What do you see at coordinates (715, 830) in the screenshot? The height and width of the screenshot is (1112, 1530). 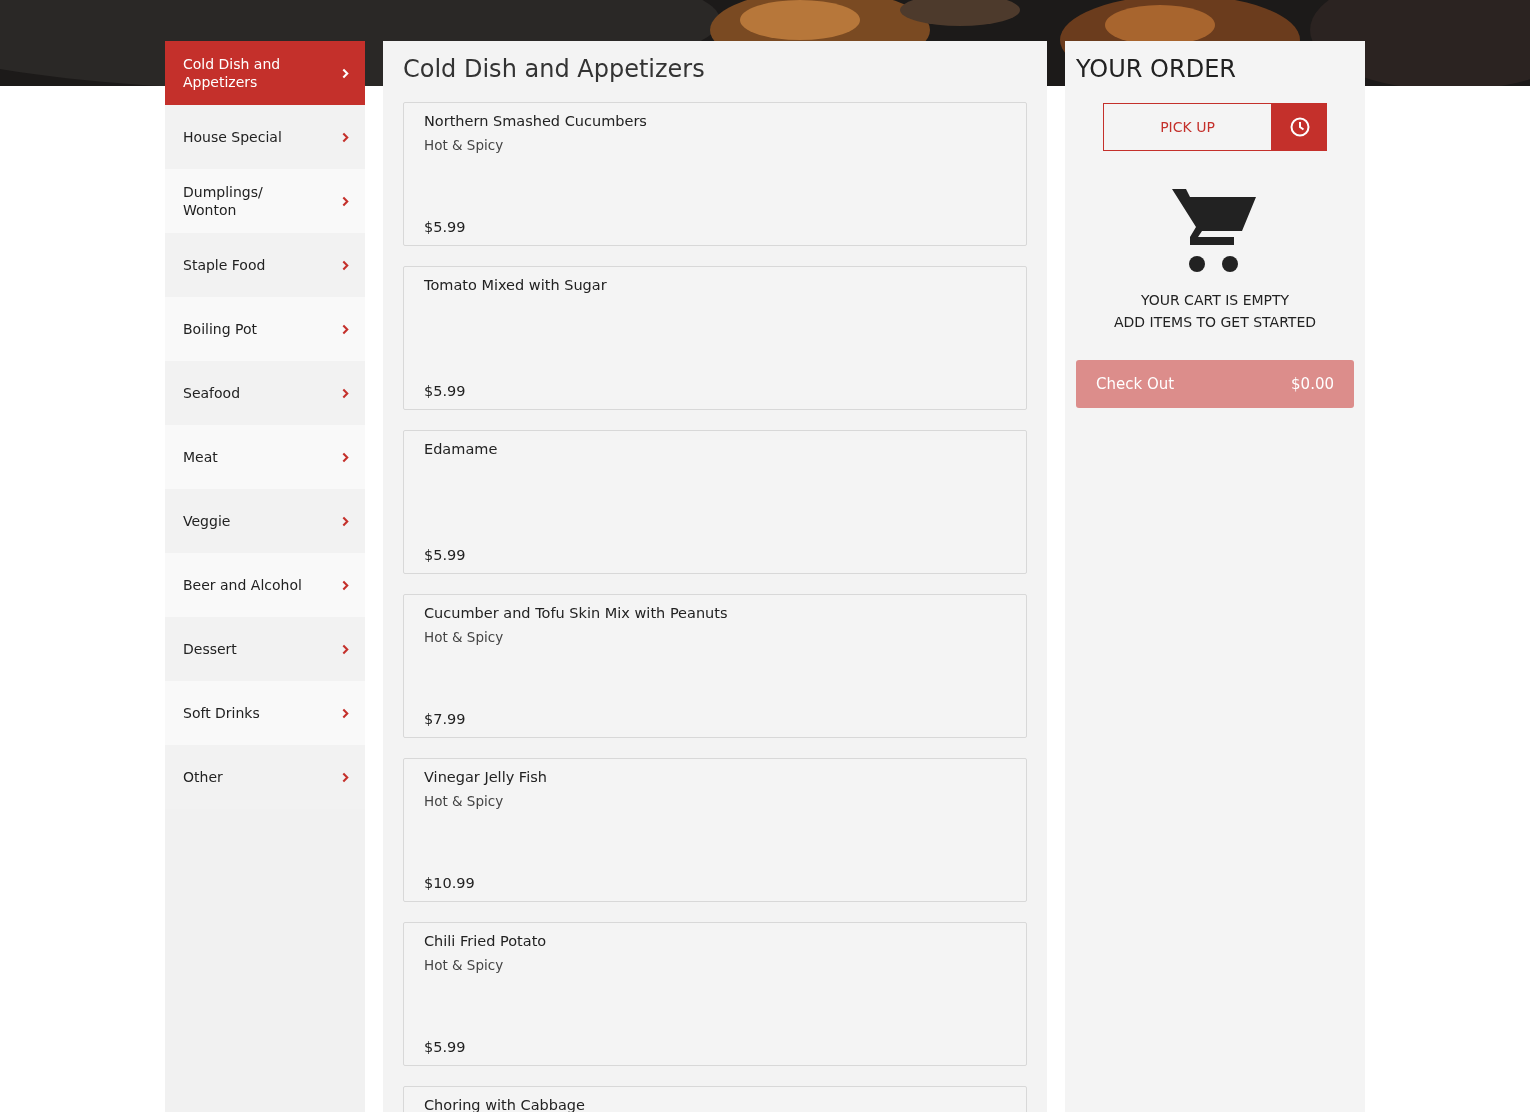 I see `menu-item-card: Vinegar Jelly Fish Hot & Spicy $10.99` at bounding box center [715, 830].